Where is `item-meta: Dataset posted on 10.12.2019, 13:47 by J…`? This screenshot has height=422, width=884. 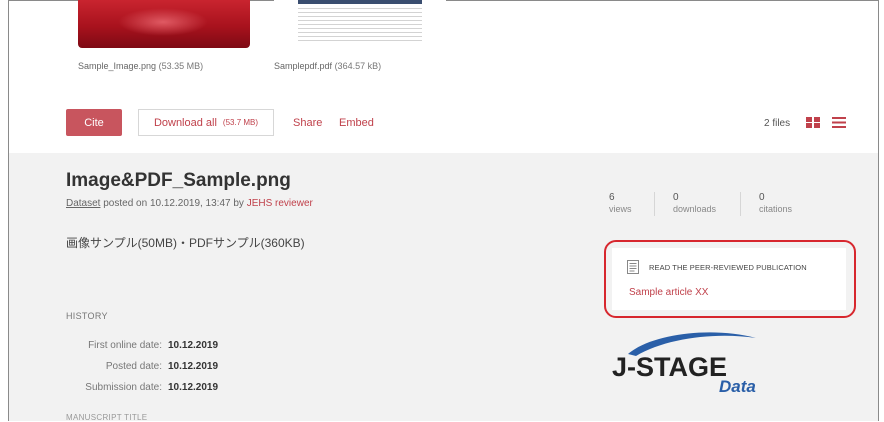
item-meta: Dataset posted on 10.12.2019, 13:47 by J… is located at coordinates (189, 203).